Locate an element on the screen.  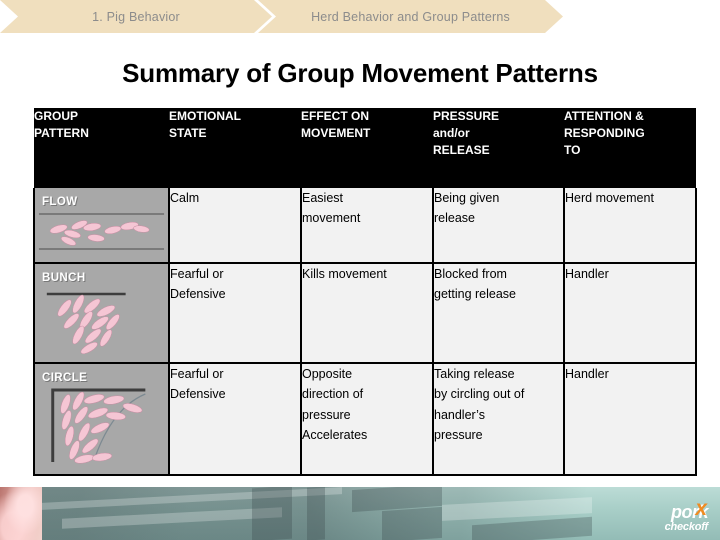
pattern-cell-bunch: BUNCH is located at coordinates (101, 313).